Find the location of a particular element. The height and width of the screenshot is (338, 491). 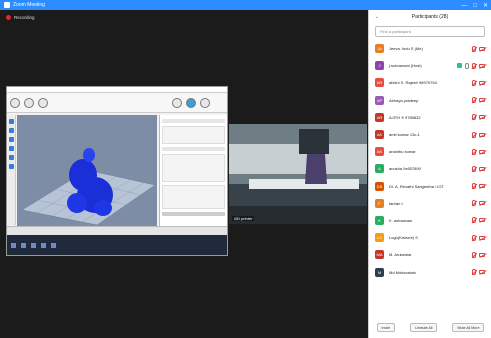

participant-row: Ffarhan t is located at coordinates (430, 203).